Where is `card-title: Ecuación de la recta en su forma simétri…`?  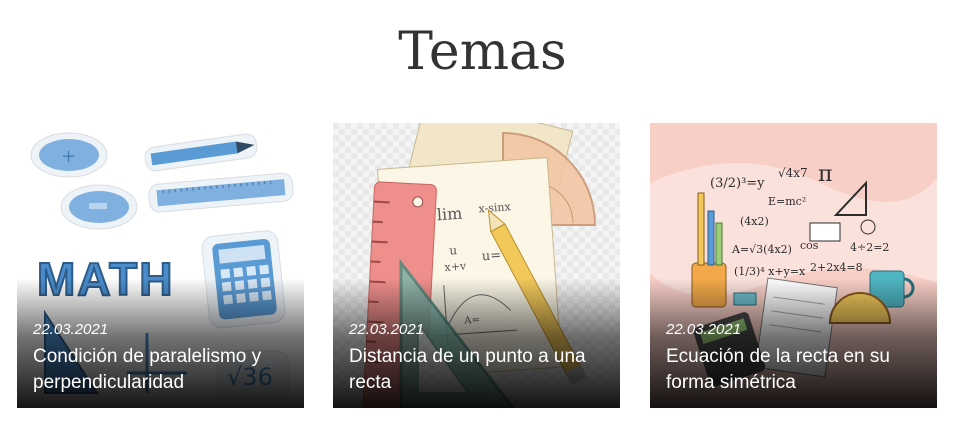 card-title: Ecuación de la recta en su forma simétri… is located at coordinates (795, 370).